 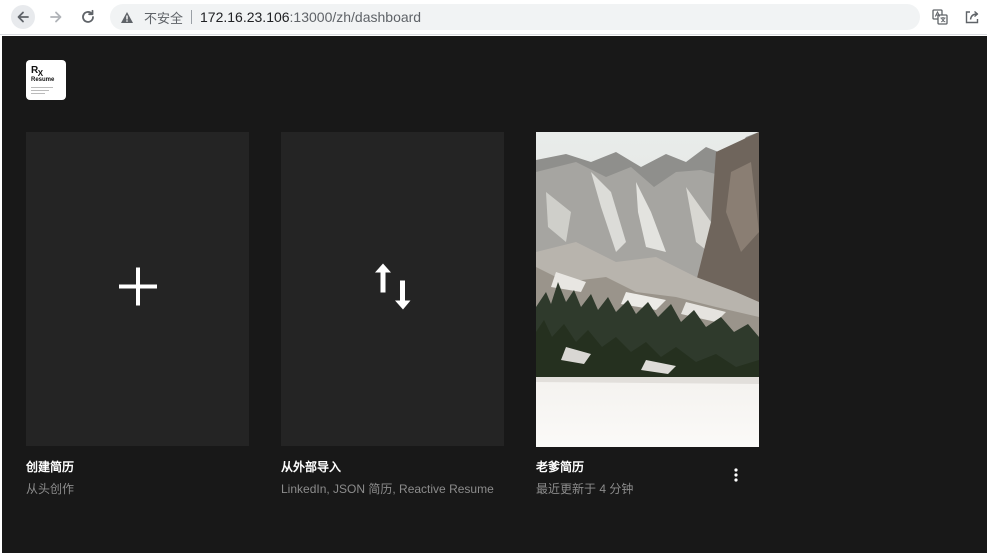 What do you see at coordinates (972, 17) in the screenshot?
I see `share-icon` at bounding box center [972, 17].